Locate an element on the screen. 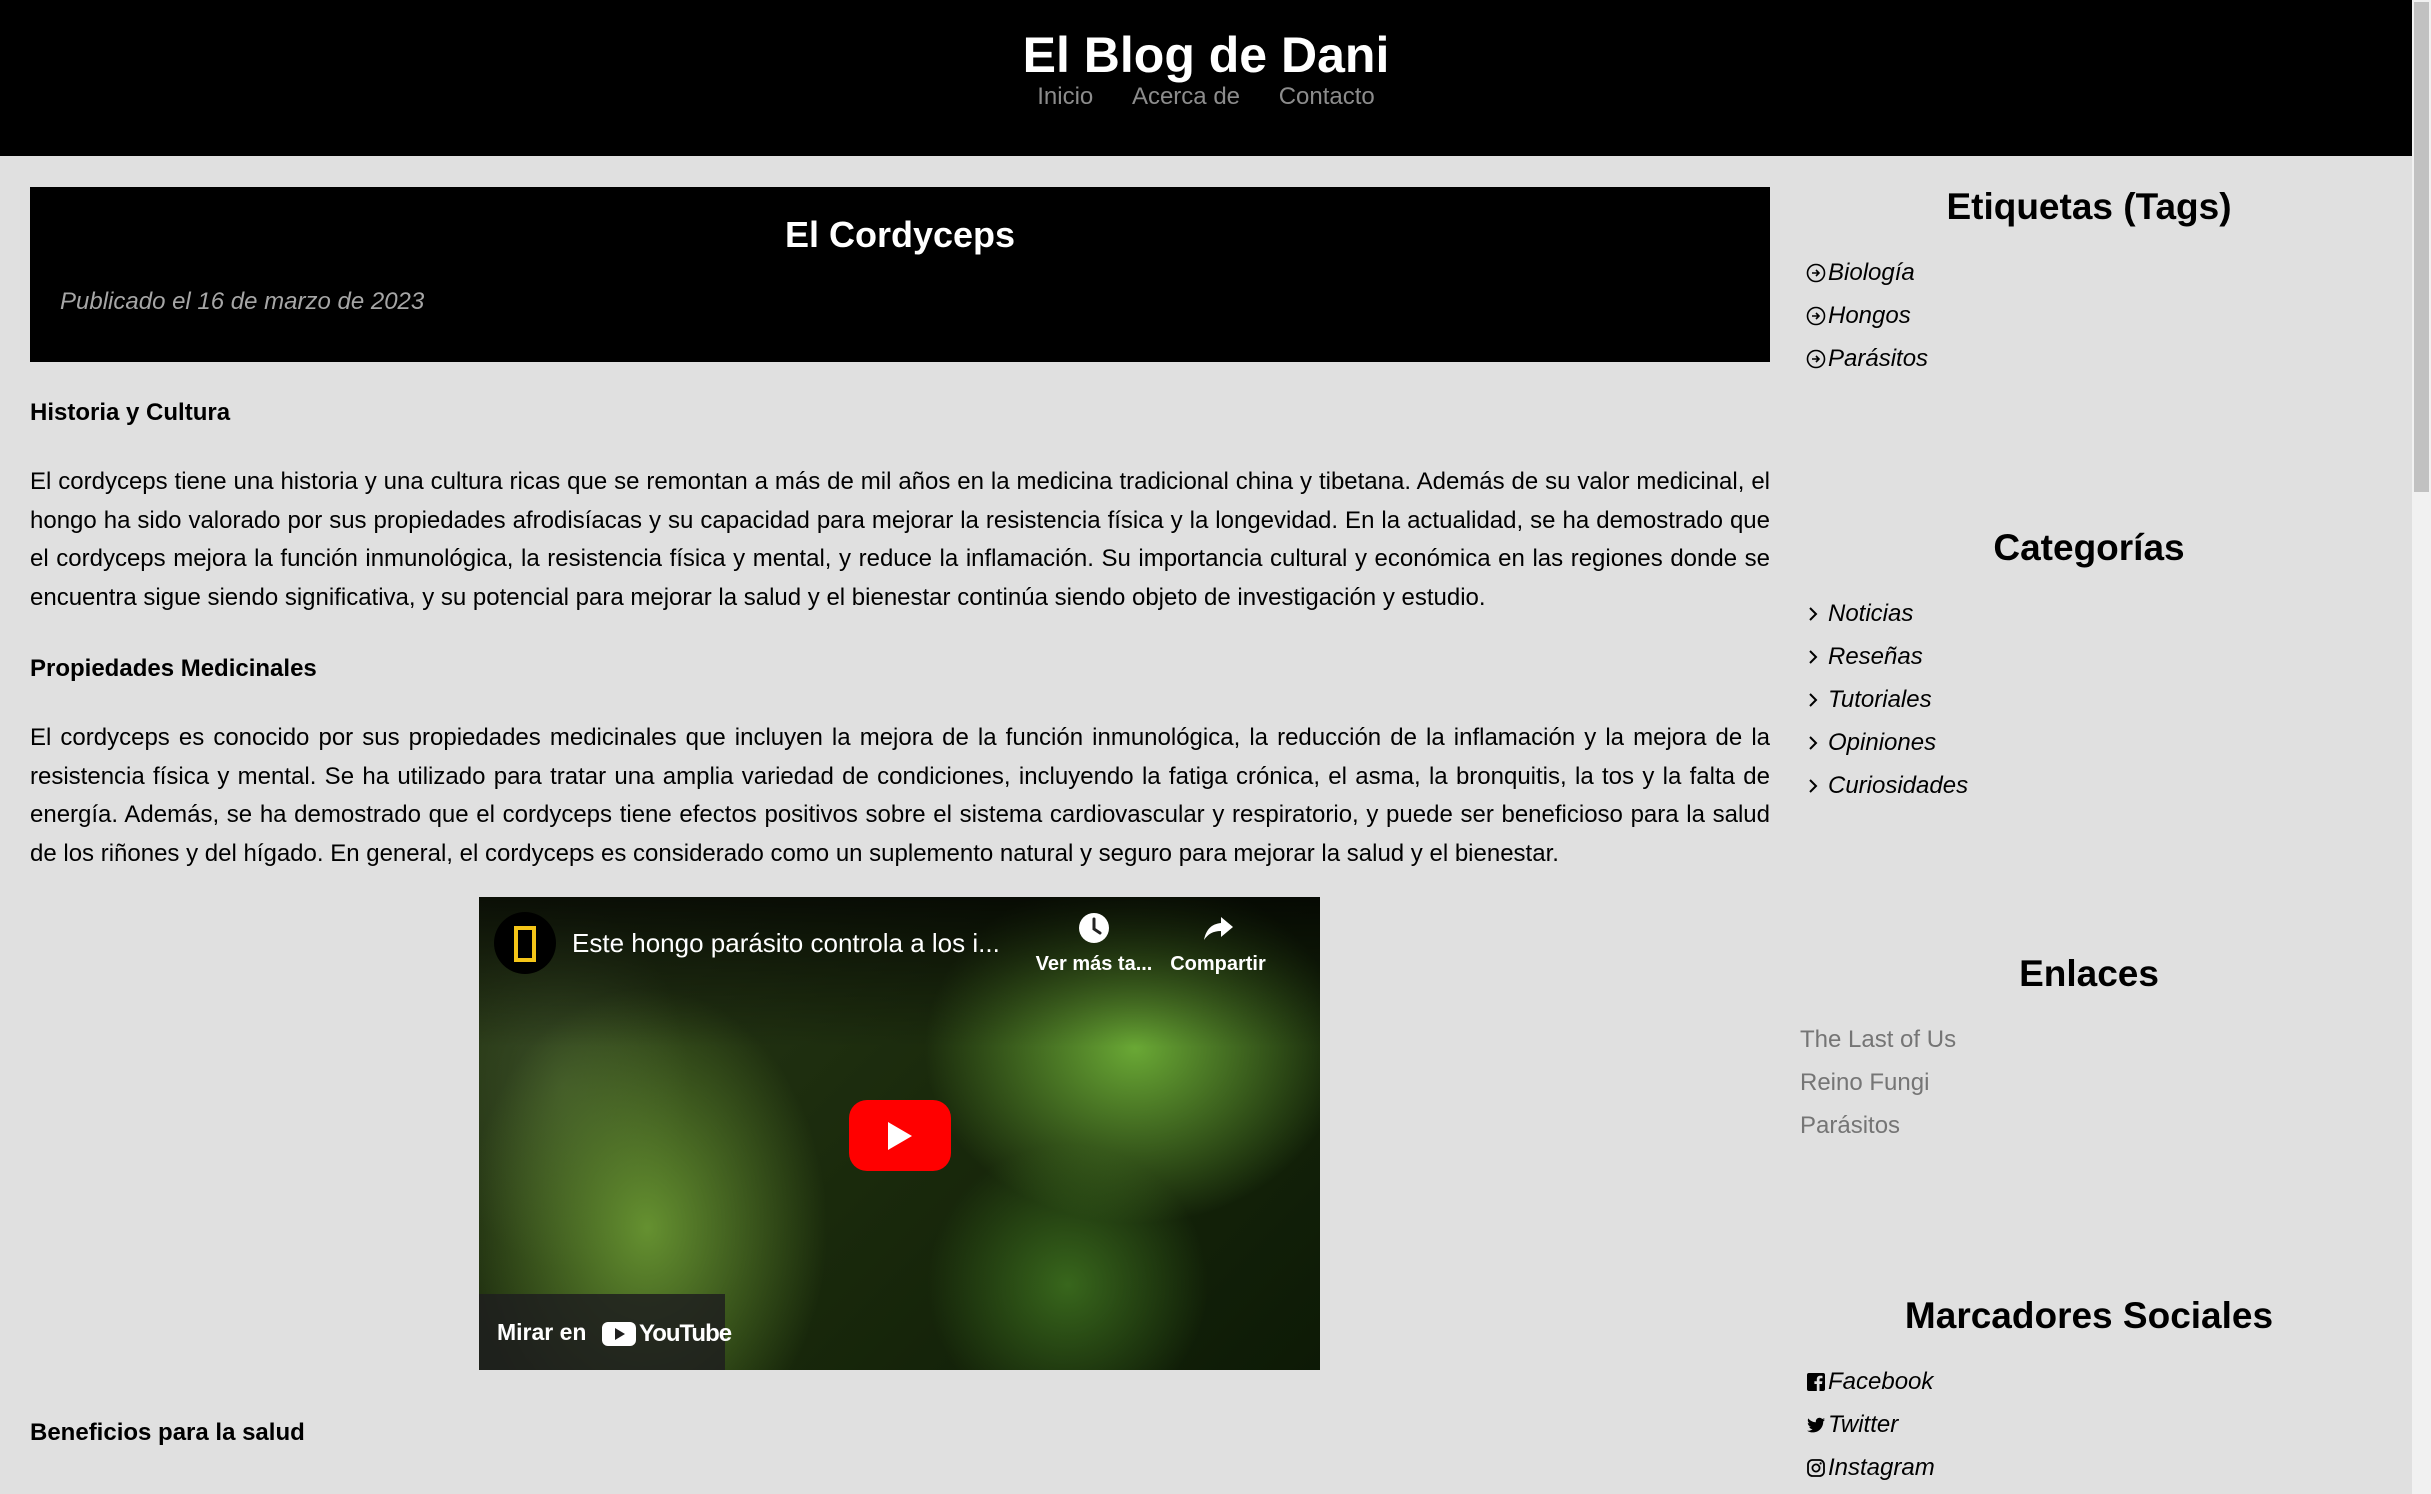 This screenshot has height=1494, width=2431. category-link: Curiosidades is located at coordinates (1898, 786).